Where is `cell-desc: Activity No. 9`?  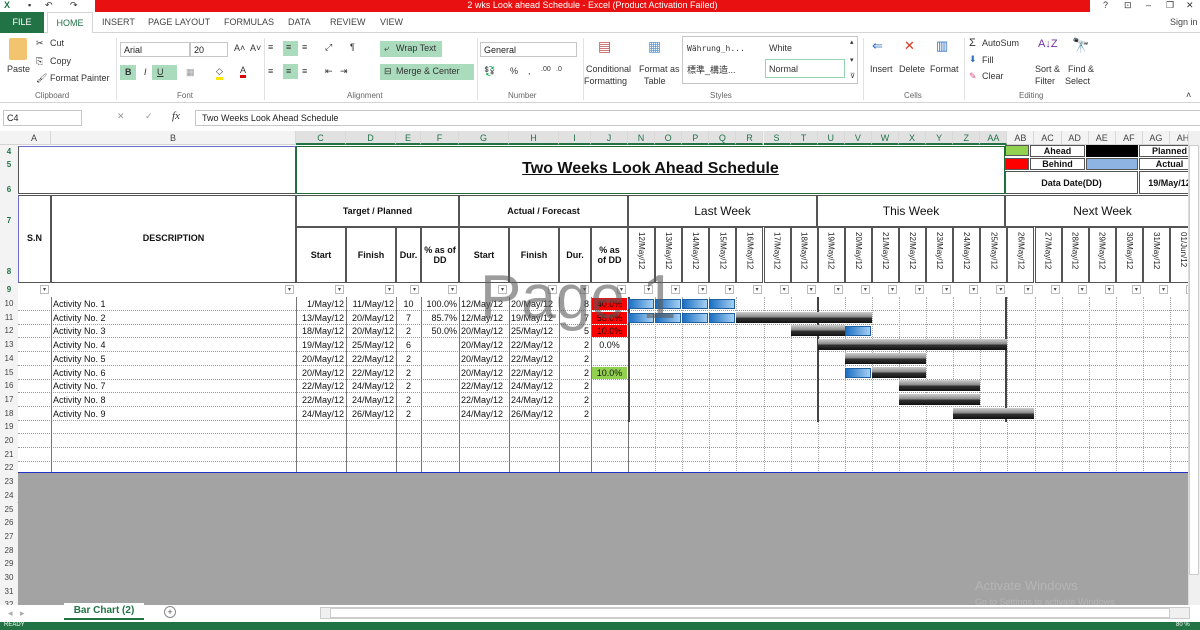 cell-desc: Activity No. 9 is located at coordinates (173, 414).